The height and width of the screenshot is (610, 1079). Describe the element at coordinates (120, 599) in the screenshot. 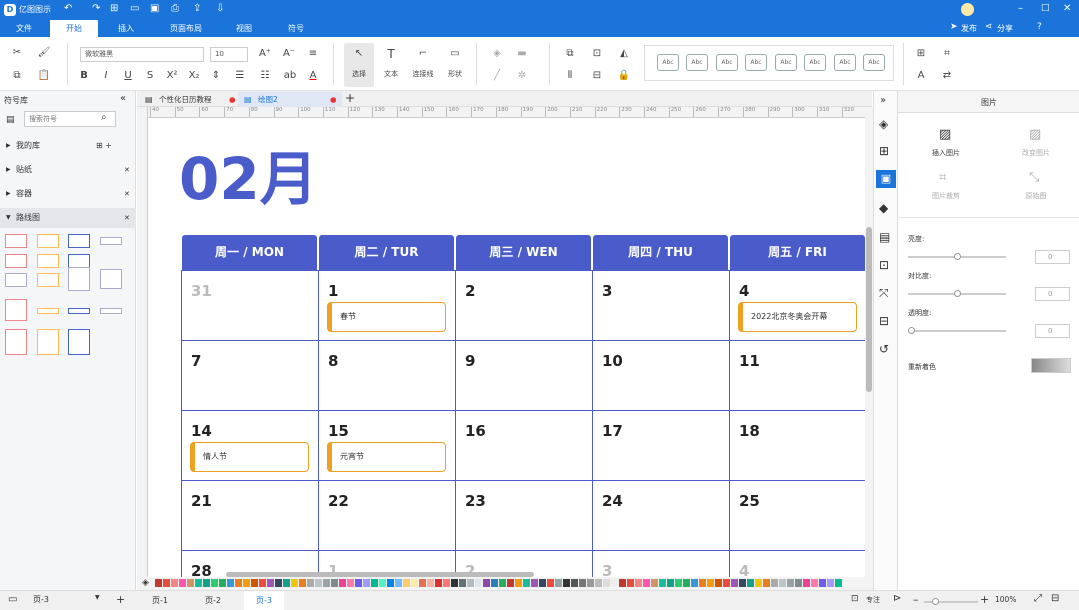

I see `add-page-icon: +` at that location.